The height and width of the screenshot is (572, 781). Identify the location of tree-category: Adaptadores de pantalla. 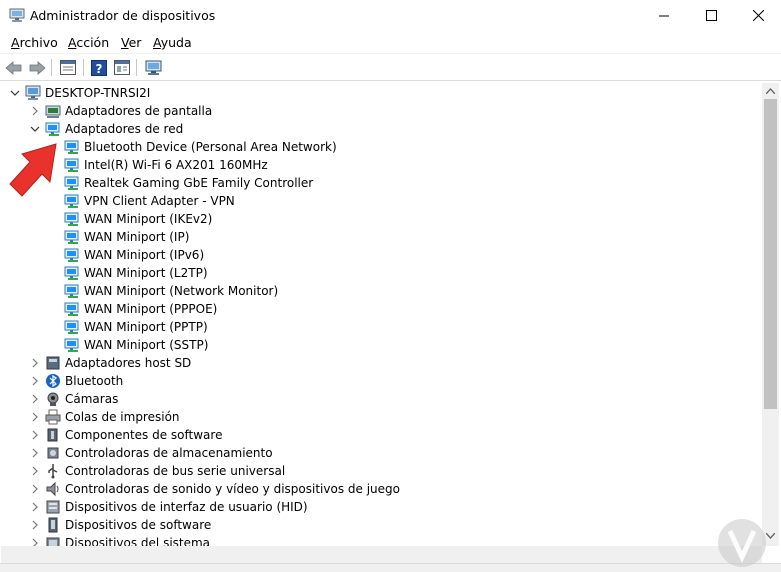
(381, 111).